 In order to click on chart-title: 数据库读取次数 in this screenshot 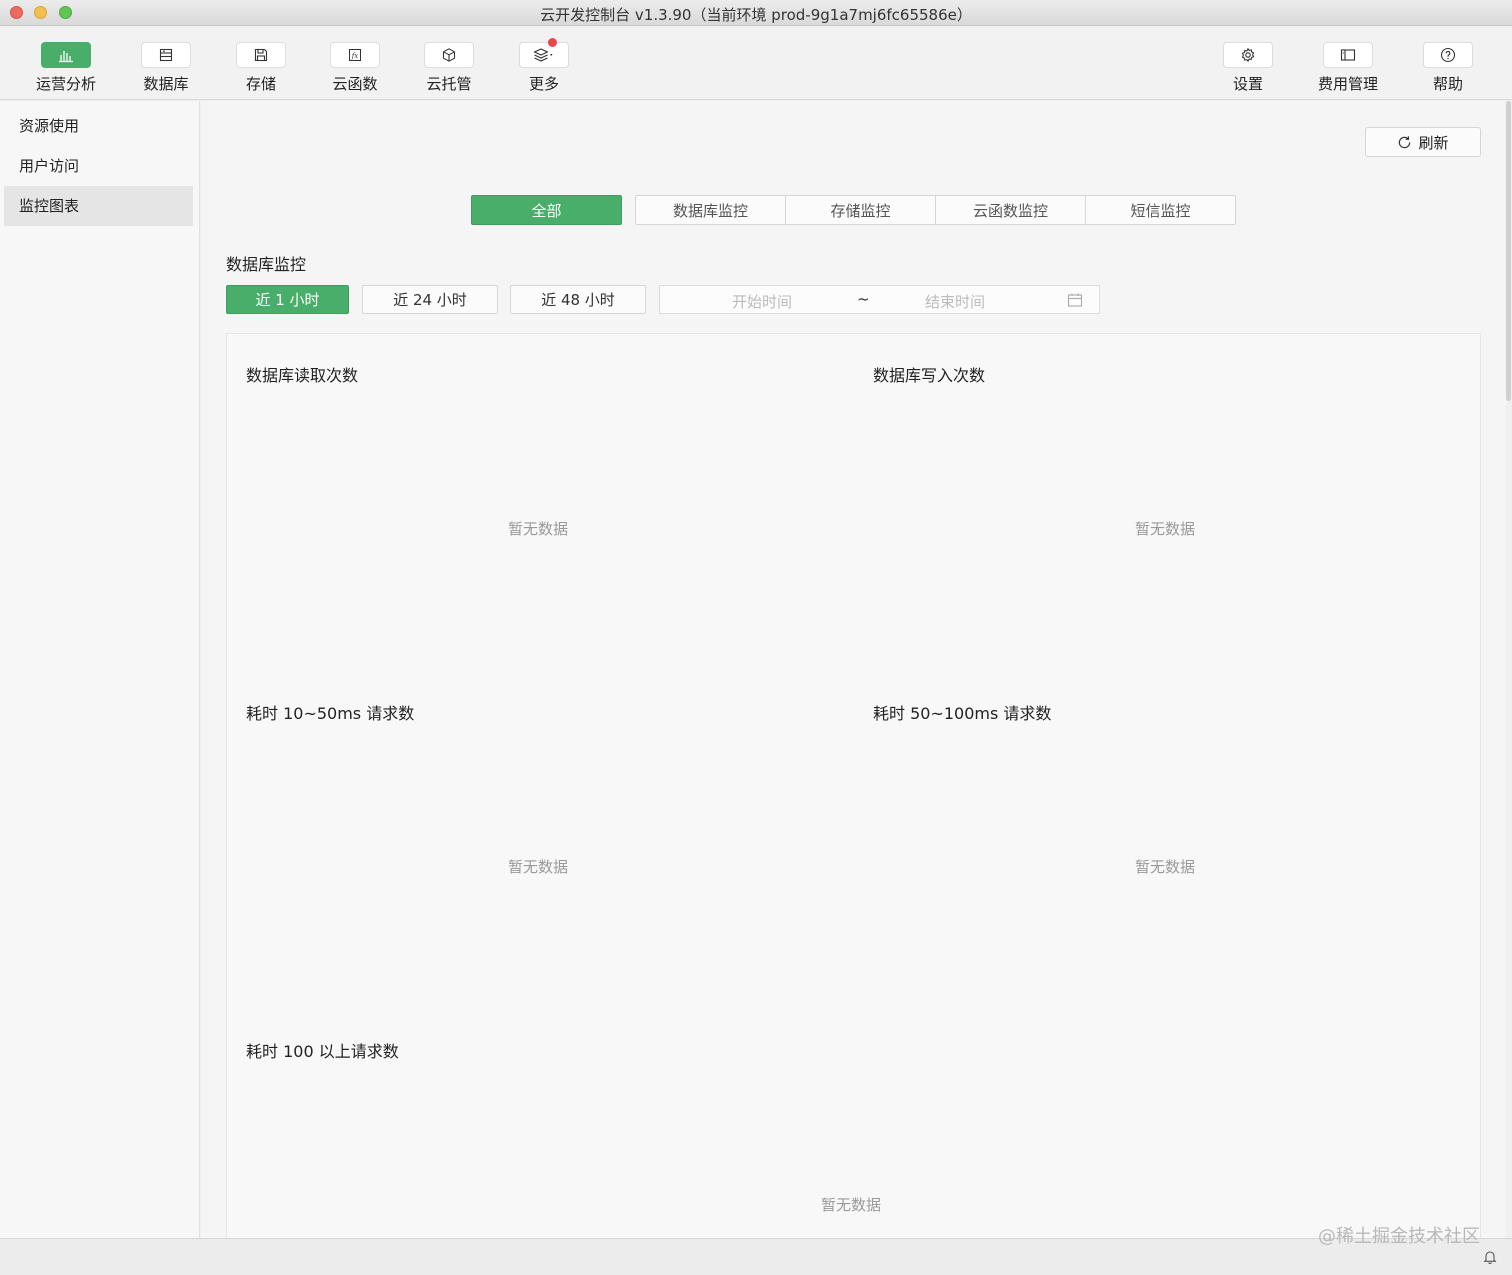, I will do `click(302, 375)`.